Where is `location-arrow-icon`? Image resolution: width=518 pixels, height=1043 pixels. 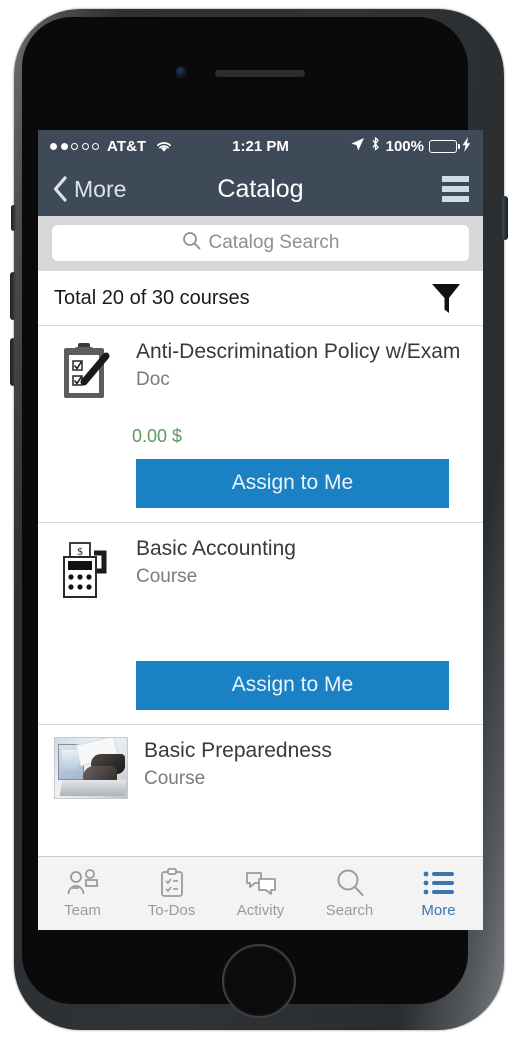 location-arrow-icon is located at coordinates (357, 146).